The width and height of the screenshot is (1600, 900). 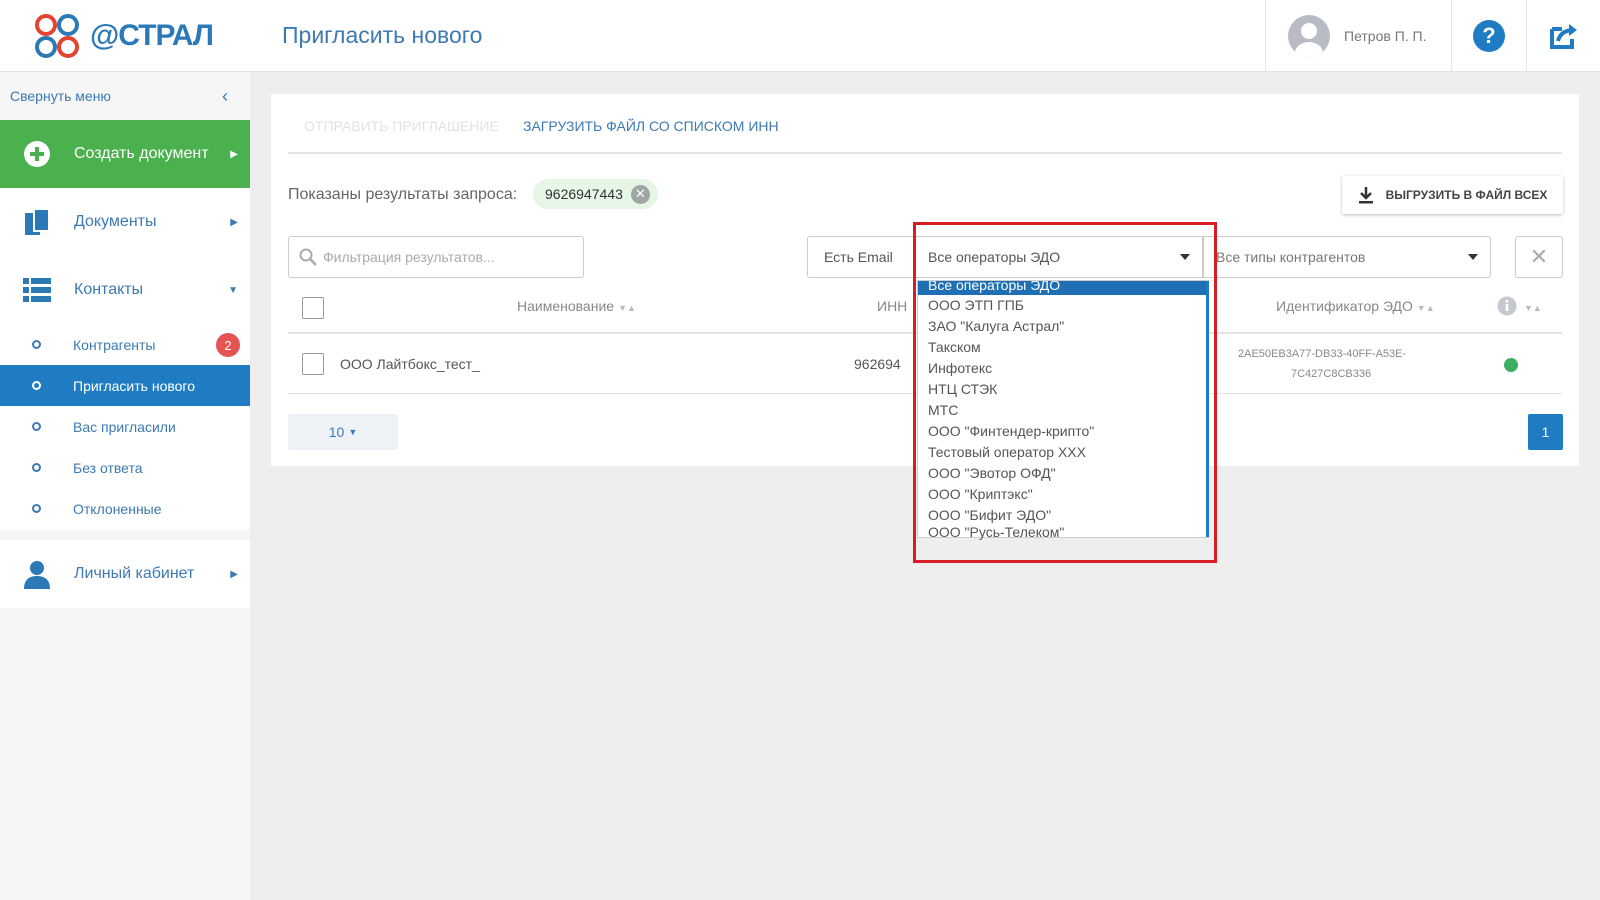 I want to click on counter-badge: 2, so click(x=228, y=345).